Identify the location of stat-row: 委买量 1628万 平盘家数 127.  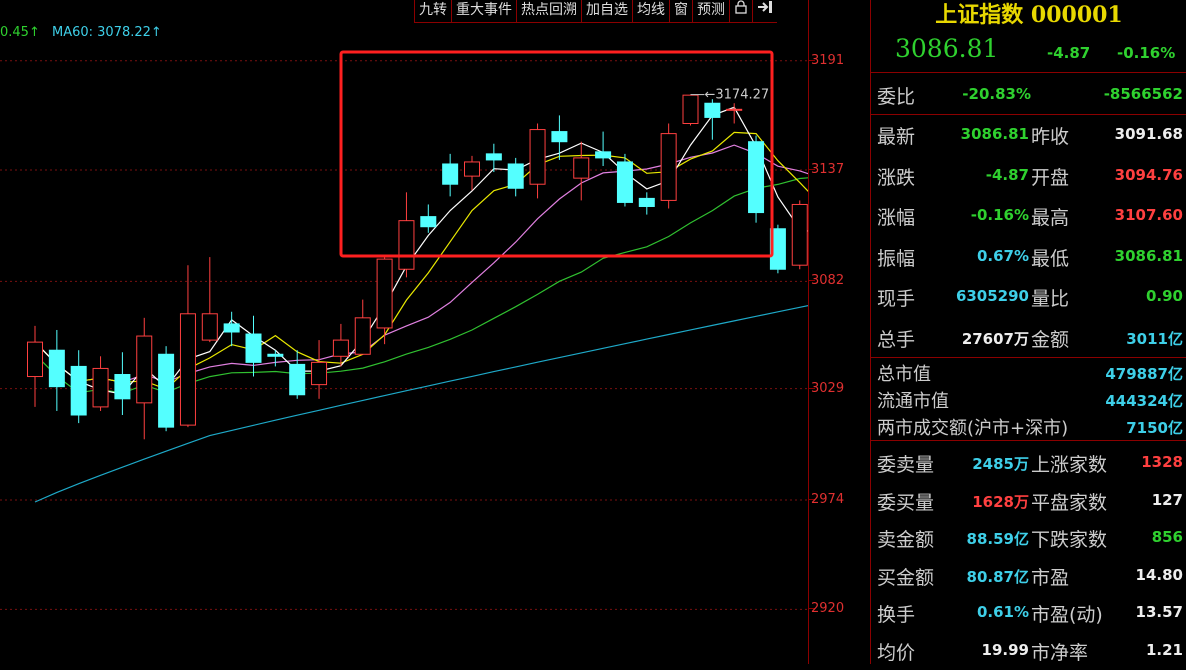
(1028, 500).